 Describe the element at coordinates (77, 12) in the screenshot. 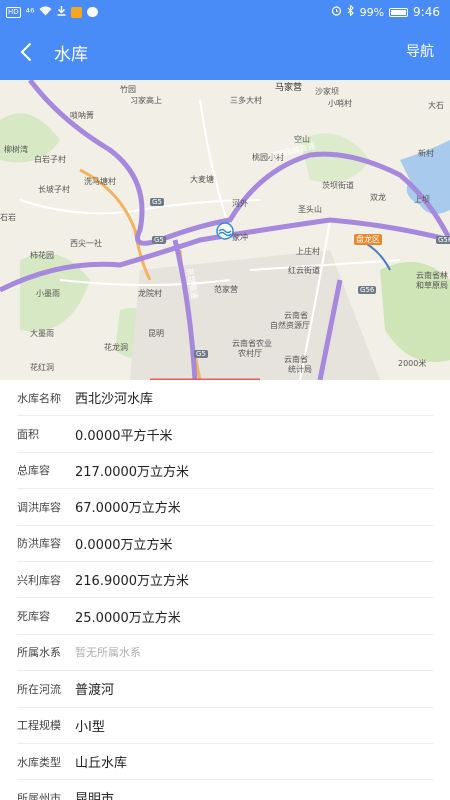

I see `app-notification-icon` at that location.